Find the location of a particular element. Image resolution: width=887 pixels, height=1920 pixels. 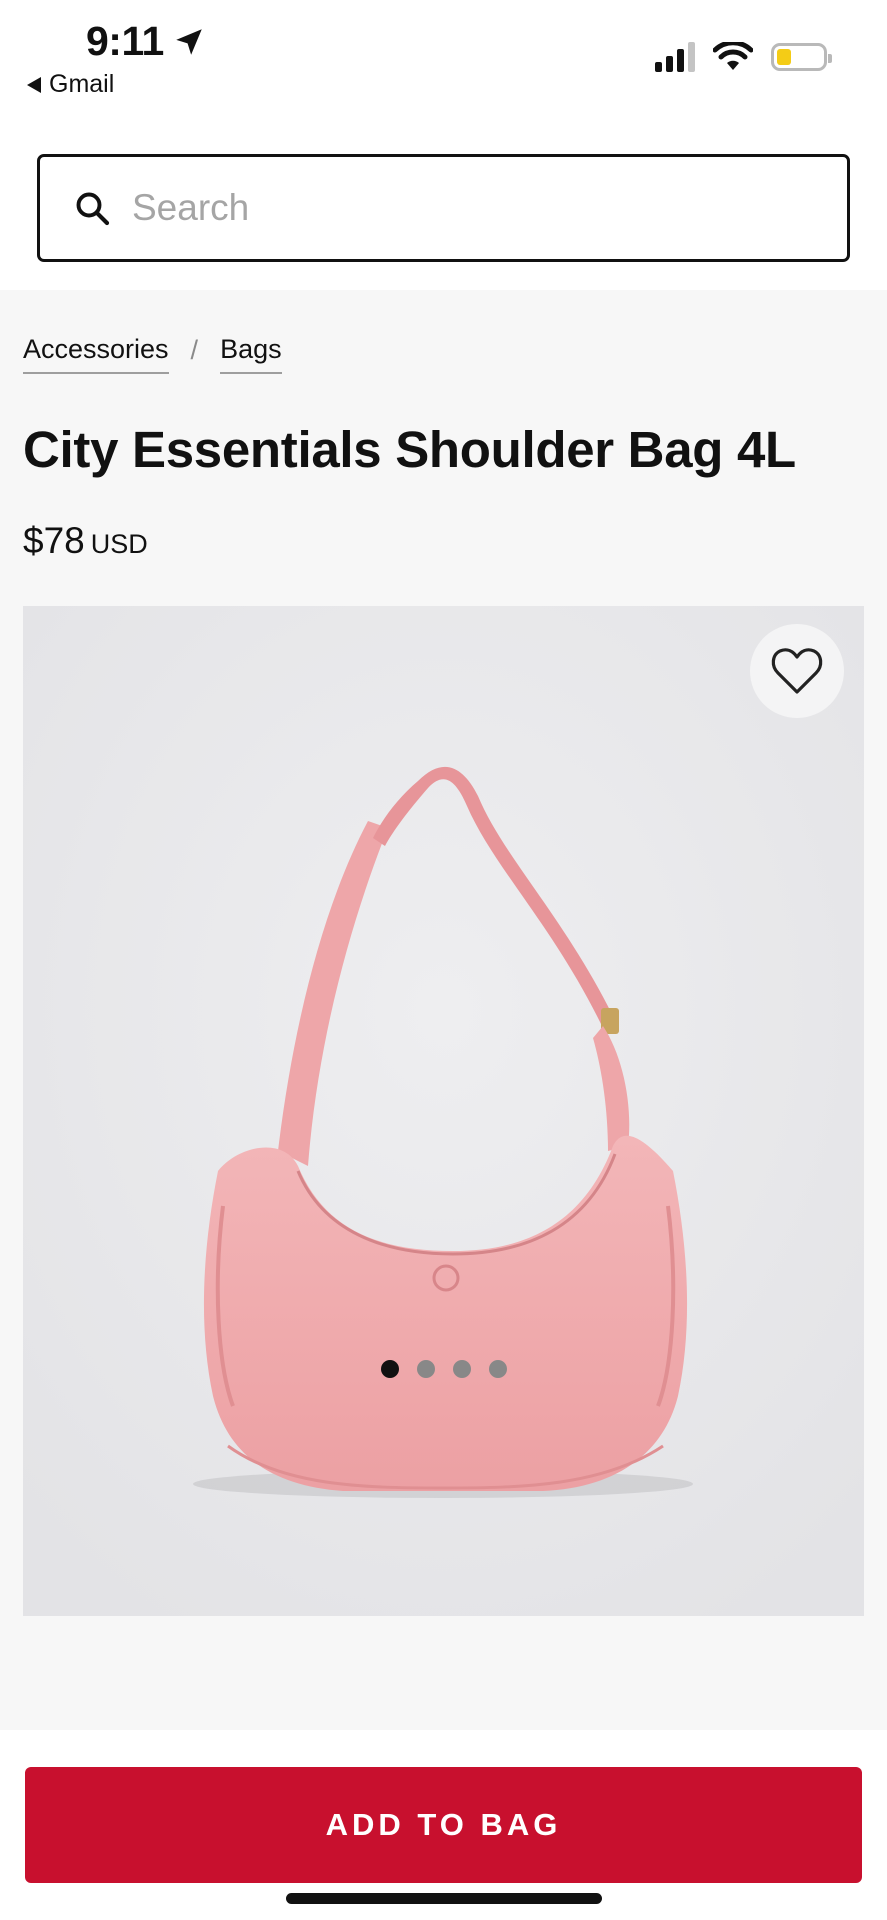

back-to-gmail-link: Gmail is located at coordinates (70, 84).